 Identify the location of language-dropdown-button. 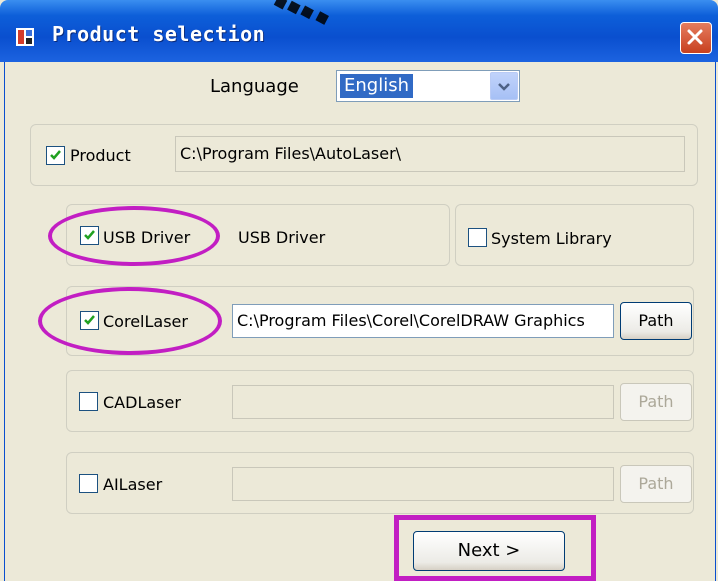
(504, 86).